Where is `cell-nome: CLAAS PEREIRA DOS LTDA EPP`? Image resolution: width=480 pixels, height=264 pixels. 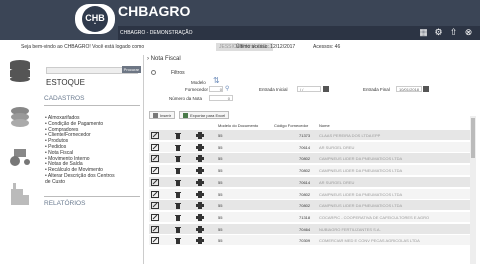
cell-nome: CLAAS PEREIRA DOS LTDA EPP is located at coordinates (350, 135).